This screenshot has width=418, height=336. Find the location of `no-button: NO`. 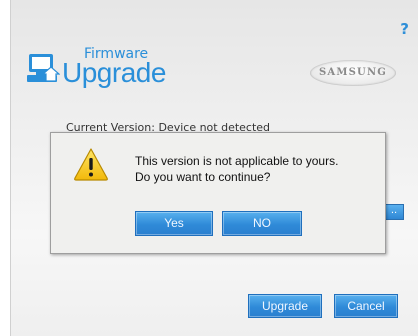

no-button: NO is located at coordinates (262, 223).